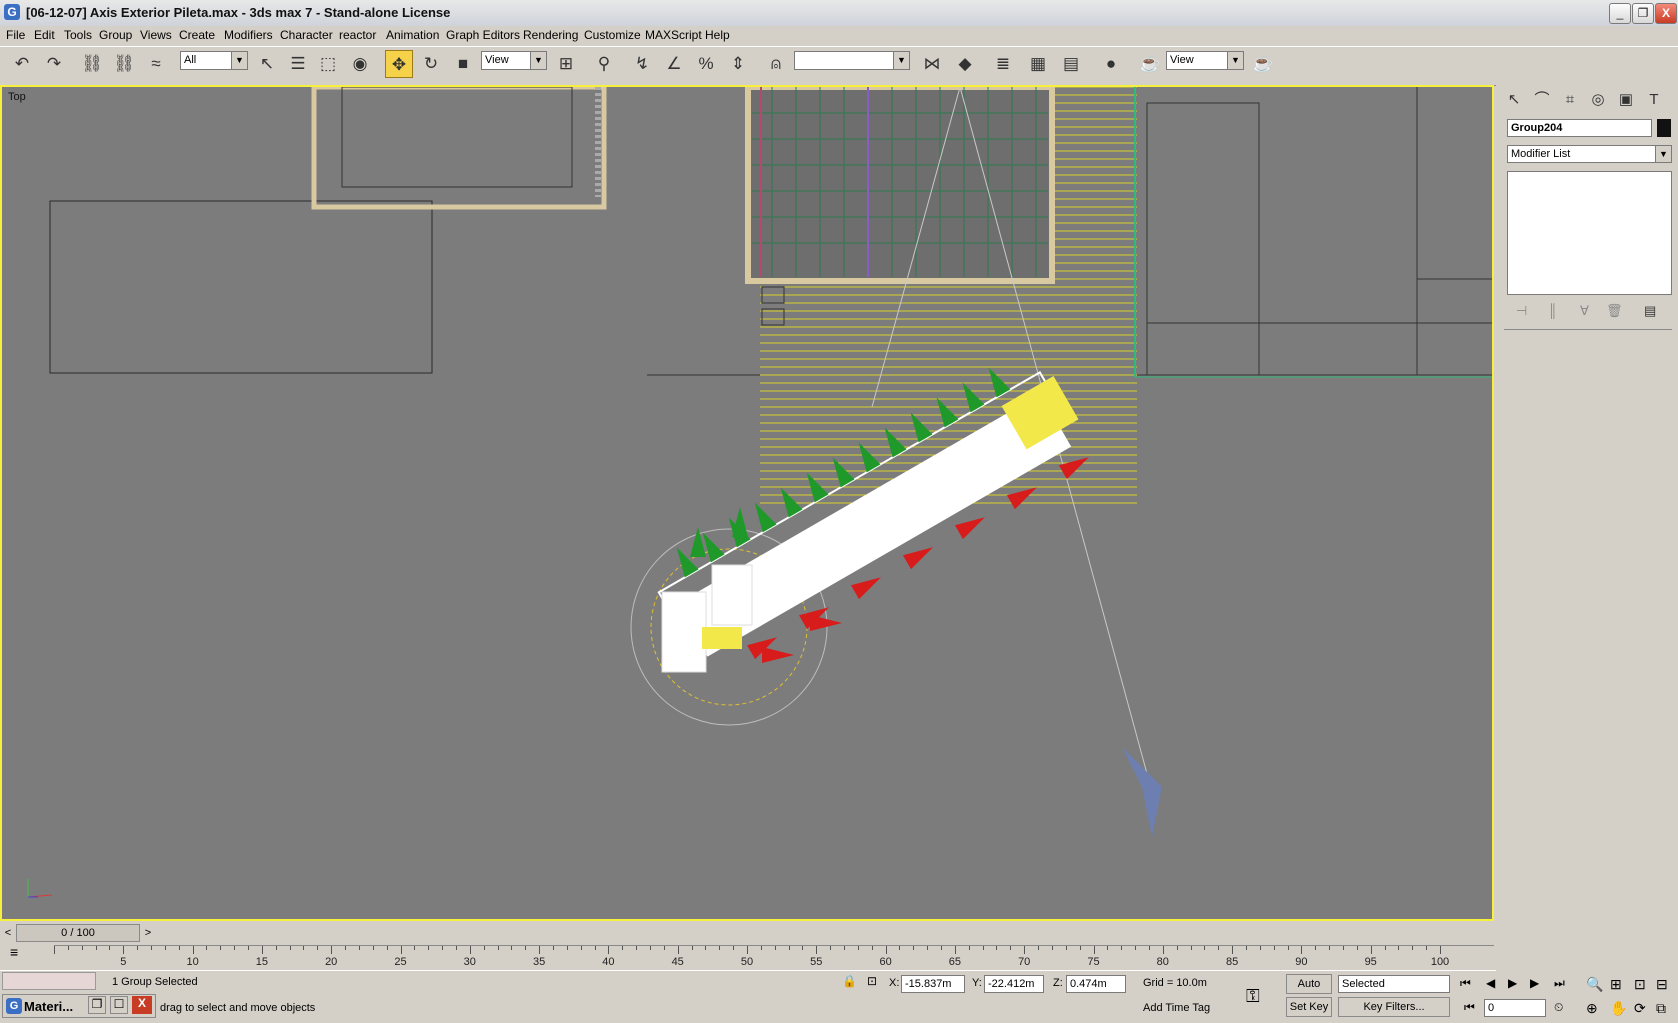 Image resolution: width=1678 pixels, height=1023 pixels. Describe the element at coordinates (156, 35) in the screenshot. I see `menu-views: Views` at that location.